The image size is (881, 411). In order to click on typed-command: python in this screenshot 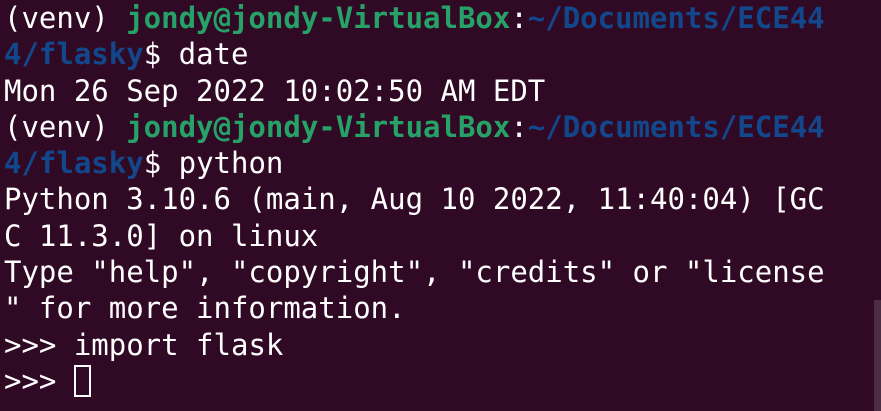, I will do `click(231, 163)`.